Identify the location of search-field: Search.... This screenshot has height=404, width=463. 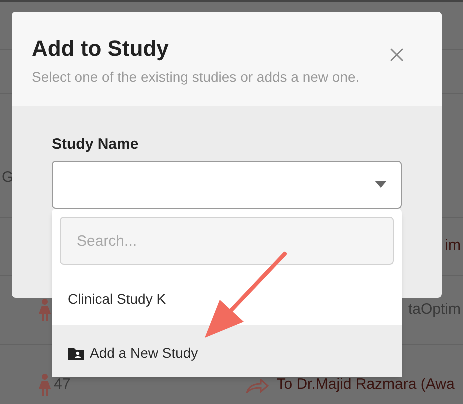
(227, 241).